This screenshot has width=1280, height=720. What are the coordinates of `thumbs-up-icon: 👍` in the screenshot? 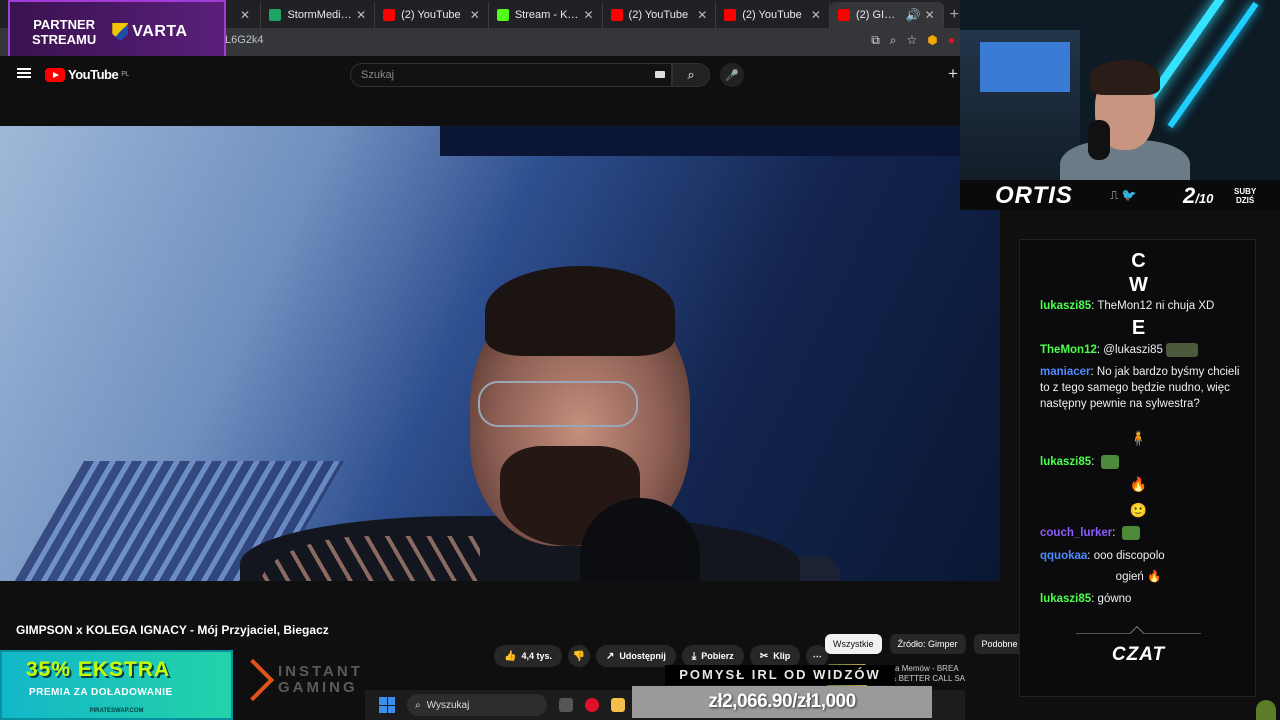 It's located at (510, 656).